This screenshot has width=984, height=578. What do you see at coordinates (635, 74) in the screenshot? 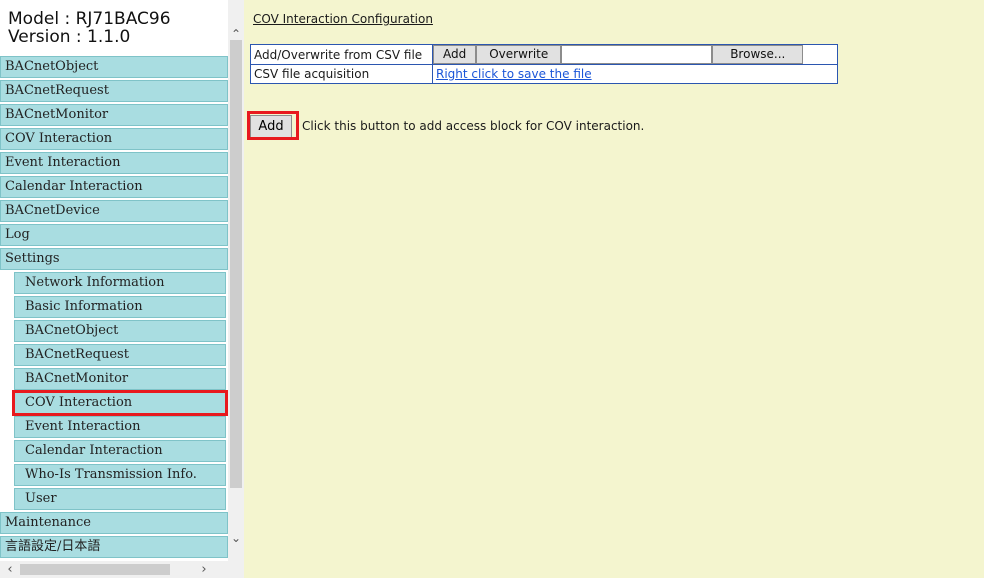
I see `csv-acquisition-cell: Right click to save the file` at bounding box center [635, 74].